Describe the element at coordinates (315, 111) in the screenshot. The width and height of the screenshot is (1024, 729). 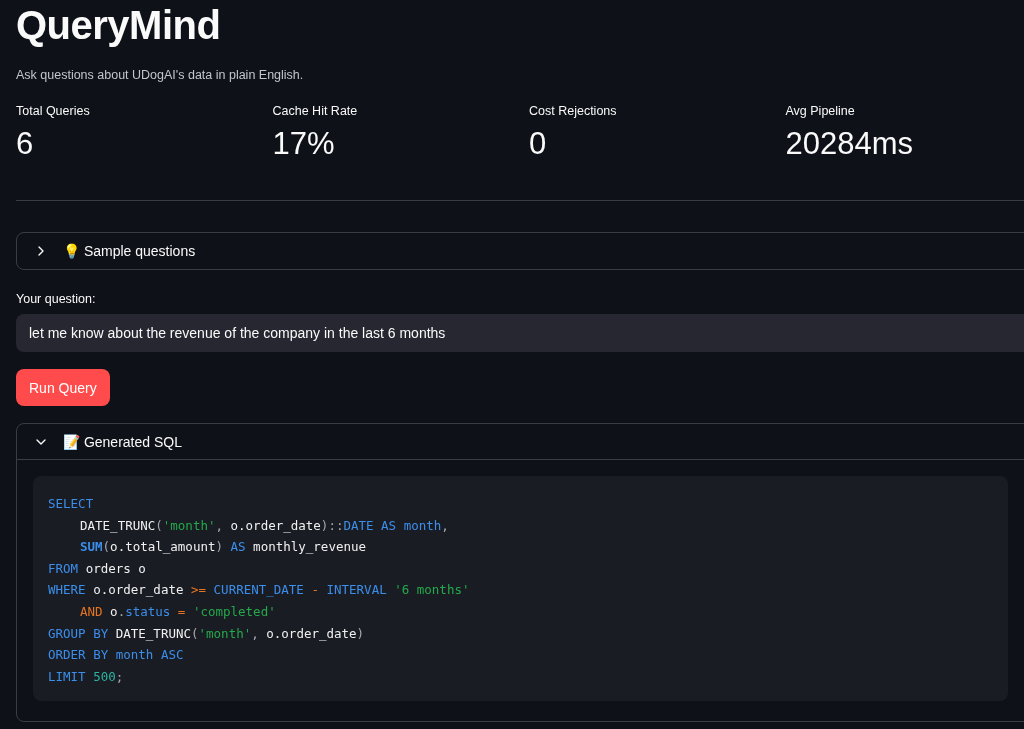
I see `metric-label: Cache Hit Rate` at that location.